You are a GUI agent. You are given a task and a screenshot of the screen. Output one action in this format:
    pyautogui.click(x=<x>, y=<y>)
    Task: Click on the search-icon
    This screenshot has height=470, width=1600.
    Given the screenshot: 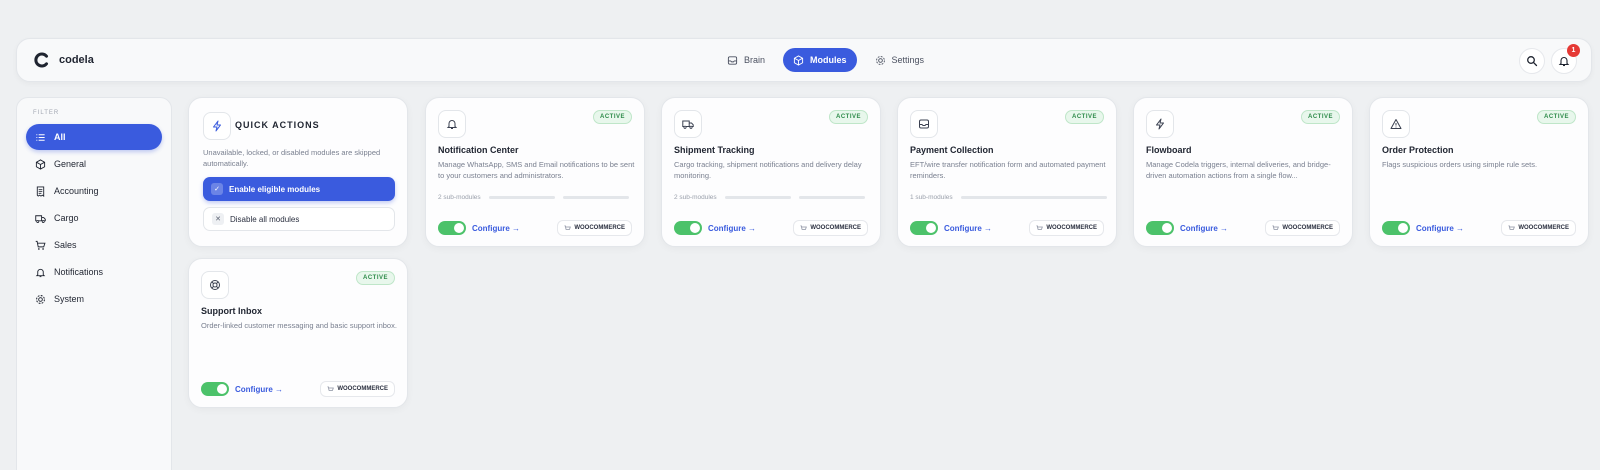 What is the action you would take?
    pyautogui.click(x=1532, y=61)
    